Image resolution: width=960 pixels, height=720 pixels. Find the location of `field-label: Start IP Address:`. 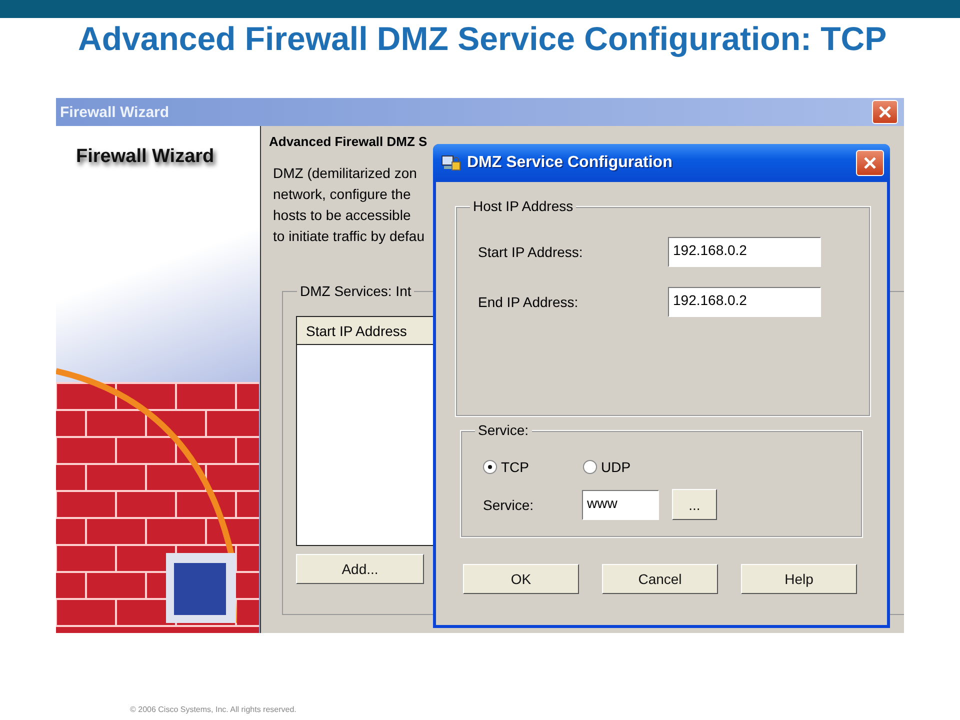

field-label: Start IP Address: is located at coordinates (531, 252).